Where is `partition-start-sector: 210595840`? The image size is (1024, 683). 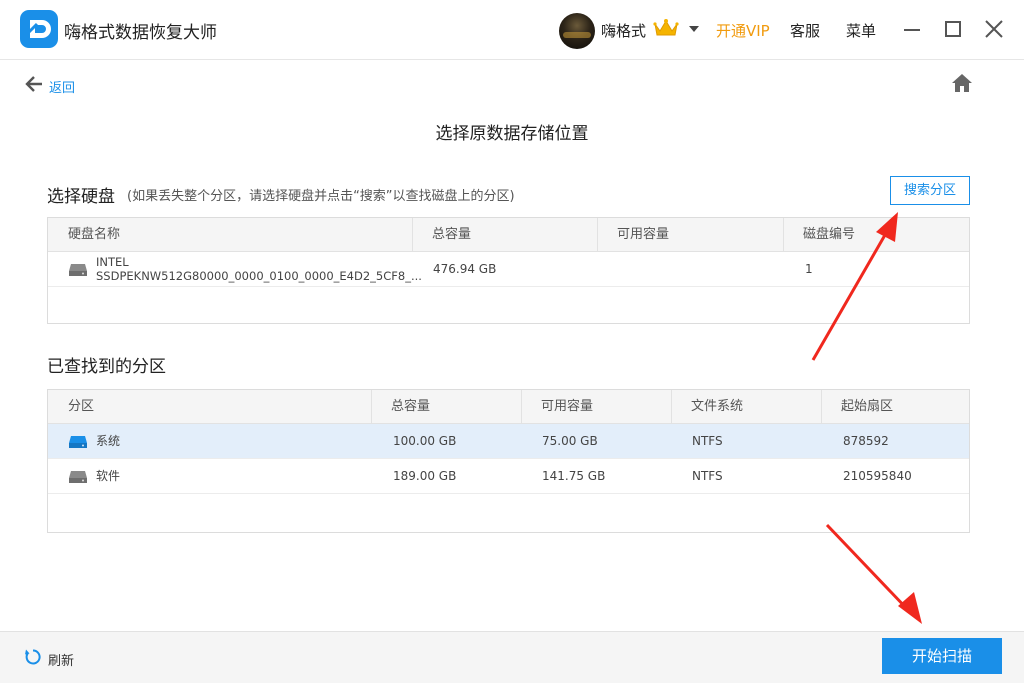 partition-start-sector: 210595840 is located at coordinates (877, 476).